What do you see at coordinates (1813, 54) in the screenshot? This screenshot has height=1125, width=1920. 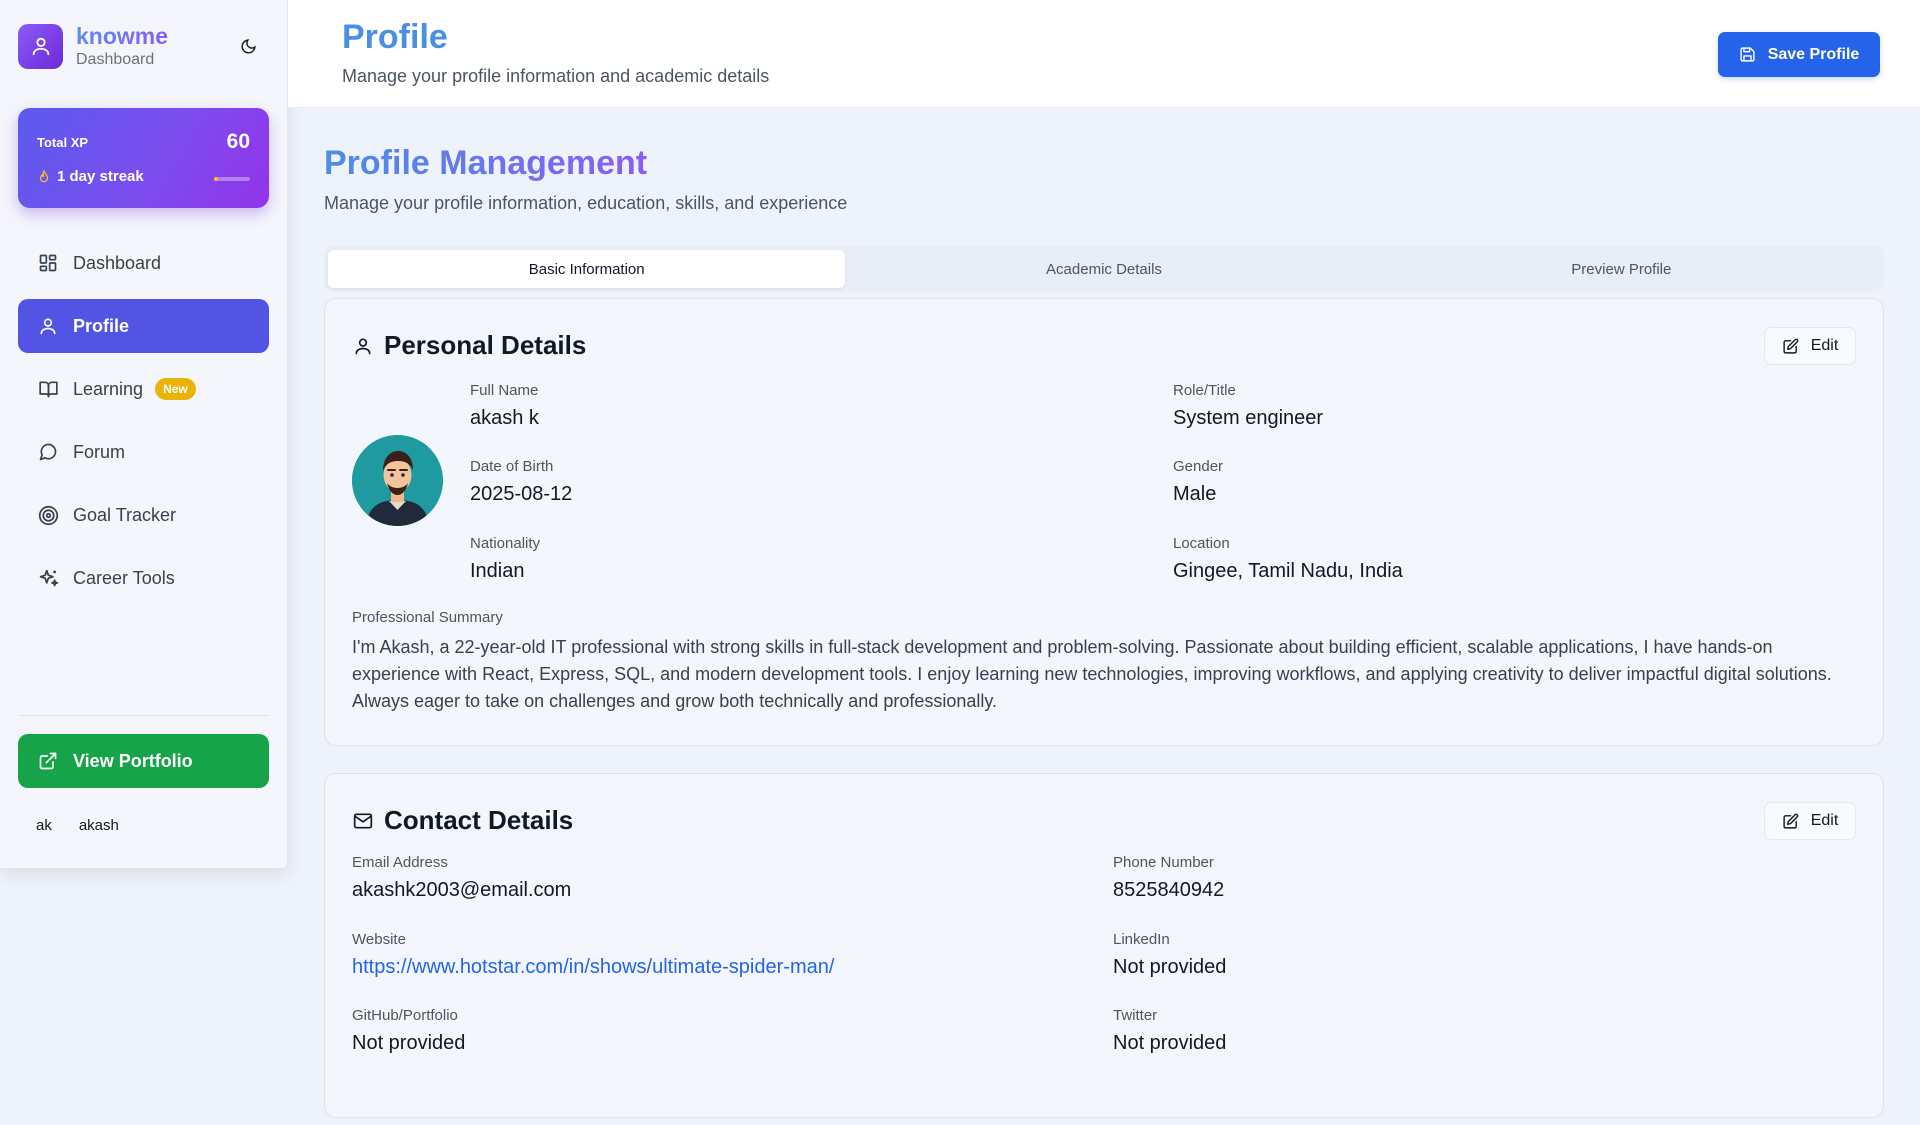 I see `save-profile-label: Save Profile` at bounding box center [1813, 54].